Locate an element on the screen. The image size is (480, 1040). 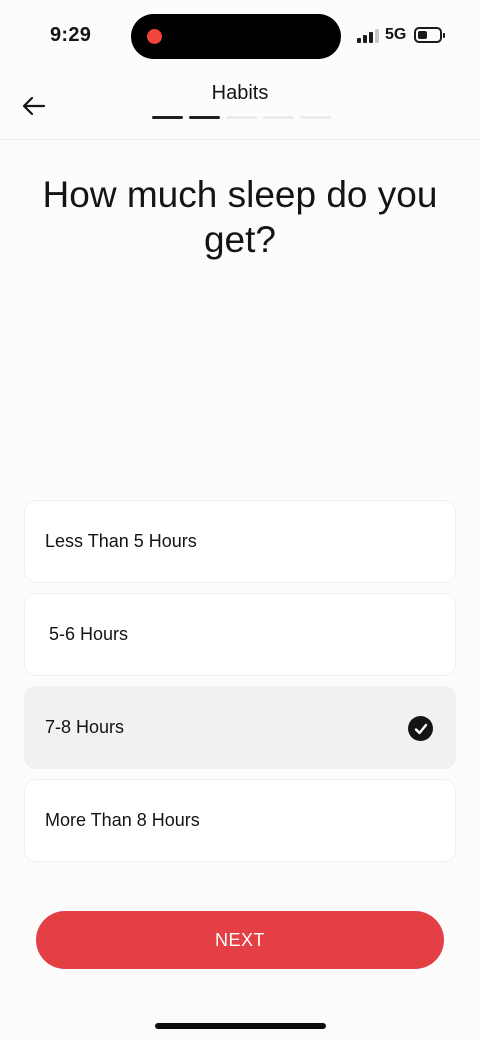
dynamic-island is located at coordinates (236, 36).